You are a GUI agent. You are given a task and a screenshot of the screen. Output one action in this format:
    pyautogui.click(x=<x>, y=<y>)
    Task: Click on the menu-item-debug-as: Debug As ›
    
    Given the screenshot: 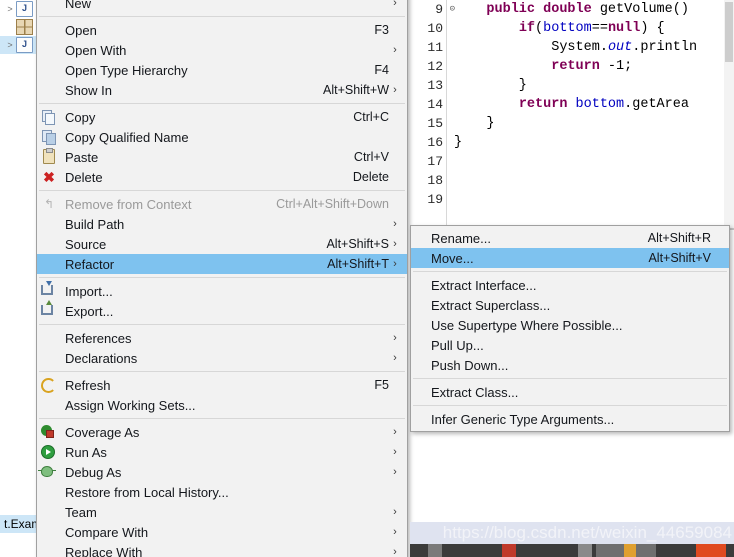 What is the action you would take?
    pyautogui.click(x=222, y=472)
    